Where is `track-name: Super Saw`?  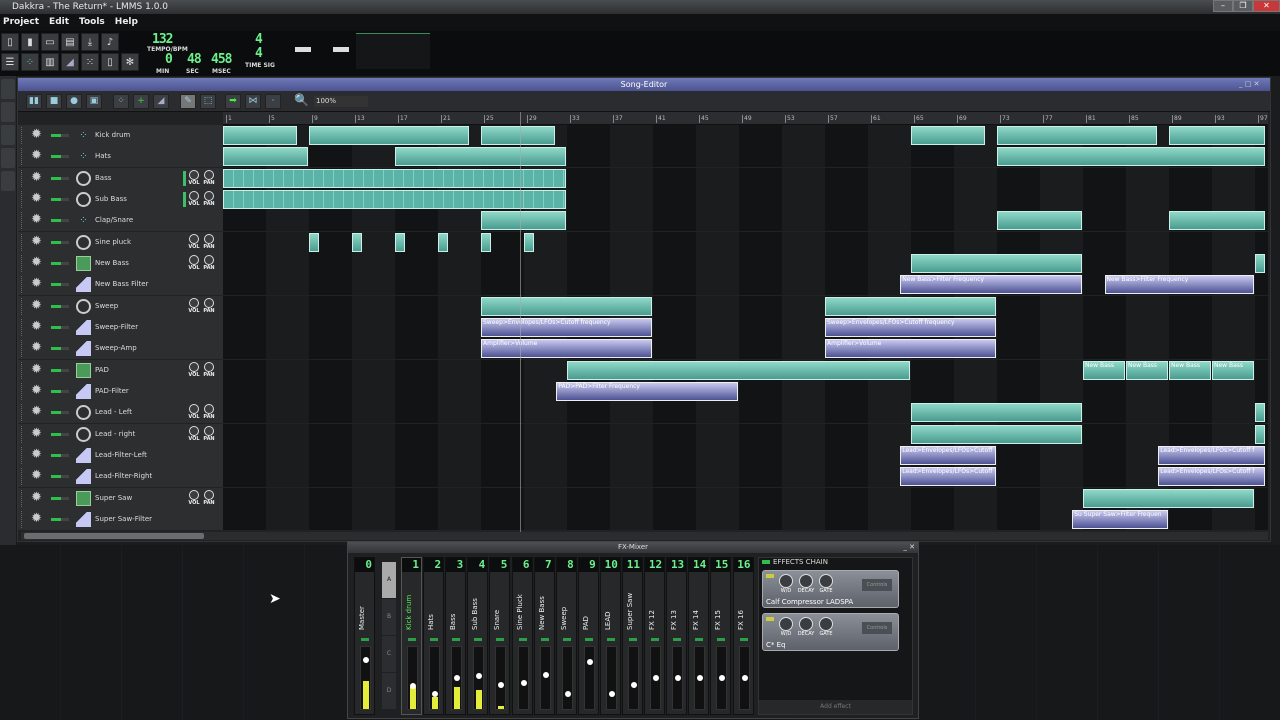 track-name: Super Saw is located at coordinates (113, 498).